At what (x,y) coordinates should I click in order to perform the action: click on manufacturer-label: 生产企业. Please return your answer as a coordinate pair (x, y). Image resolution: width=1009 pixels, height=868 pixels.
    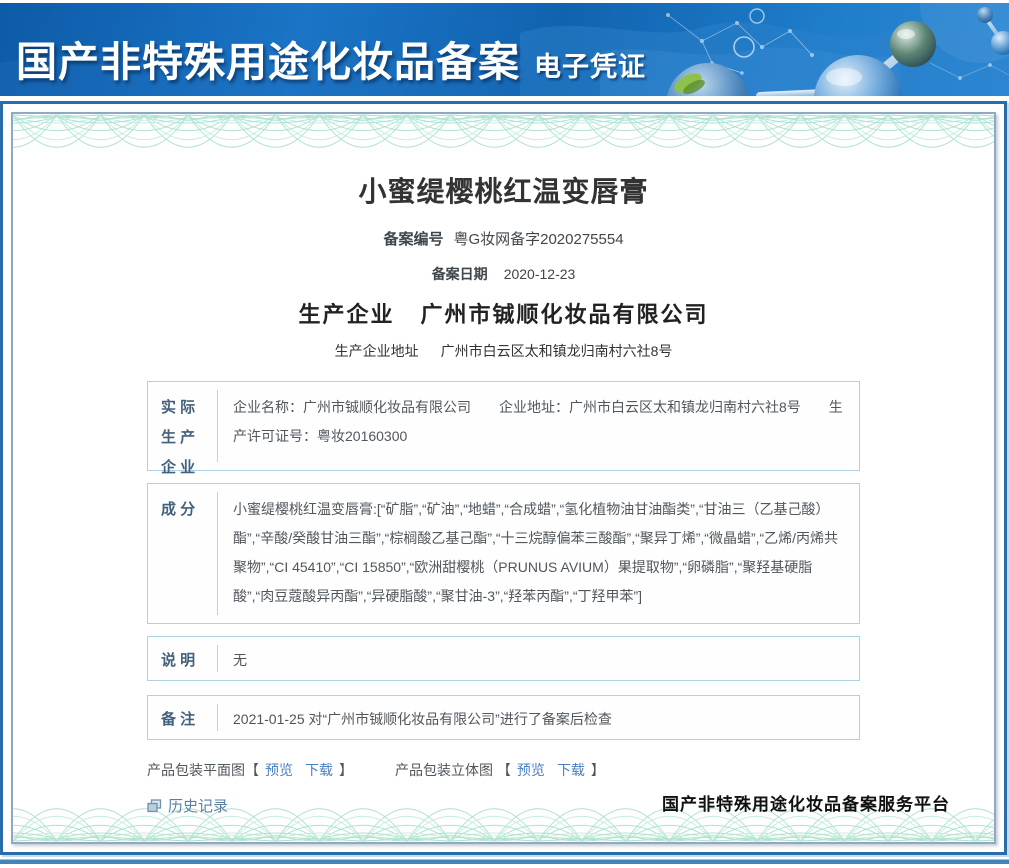
    Looking at the image, I should click on (346, 314).